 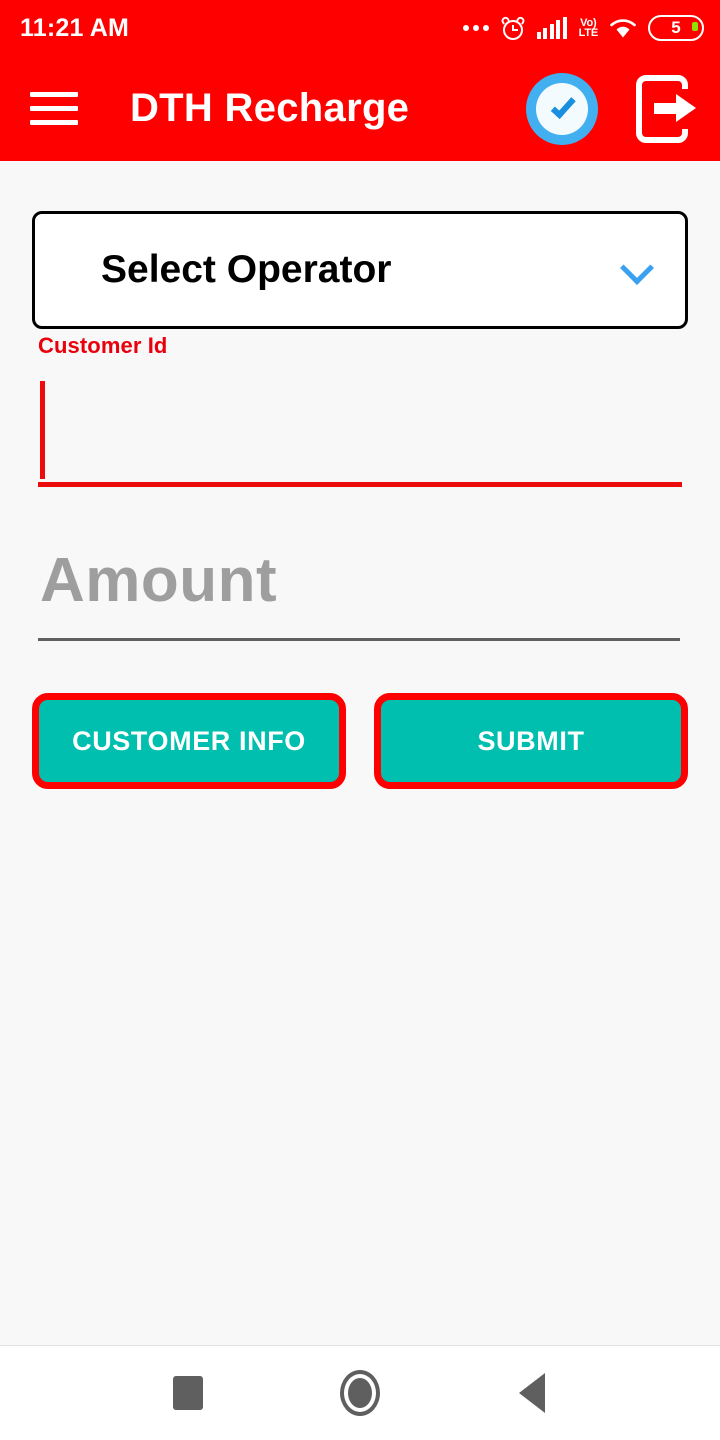 I want to click on customer-id-input, so click(x=360, y=432).